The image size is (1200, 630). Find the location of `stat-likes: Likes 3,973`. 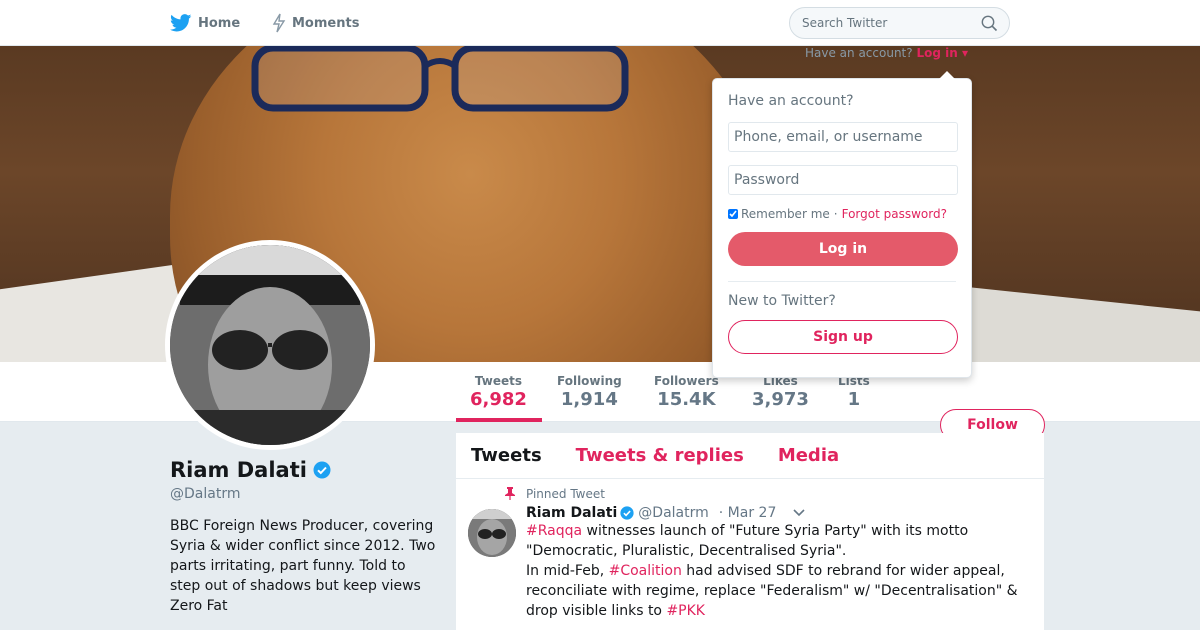

stat-likes: Likes 3,973 is located at coordinates (780, 392).